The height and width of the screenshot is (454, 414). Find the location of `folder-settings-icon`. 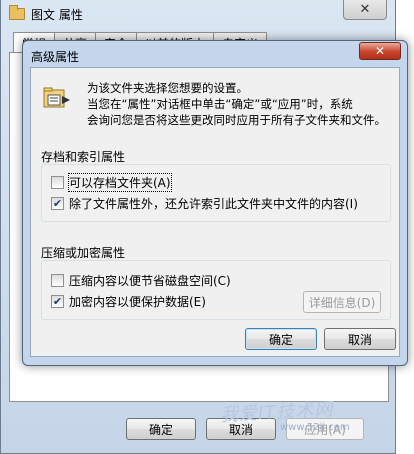

folder-settings-icon is located at coordinates (56, 97).